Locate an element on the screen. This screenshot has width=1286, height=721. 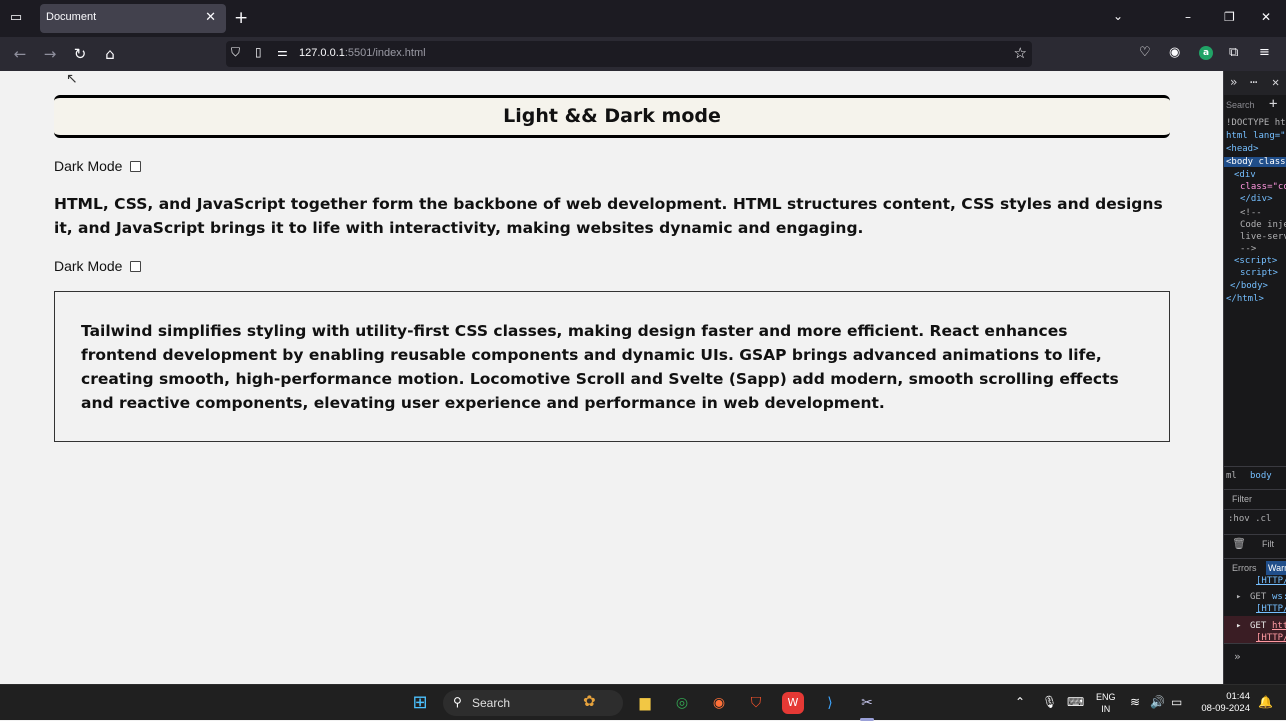
extension-grammarly-icon: a is located at coordinates (1206, 53).